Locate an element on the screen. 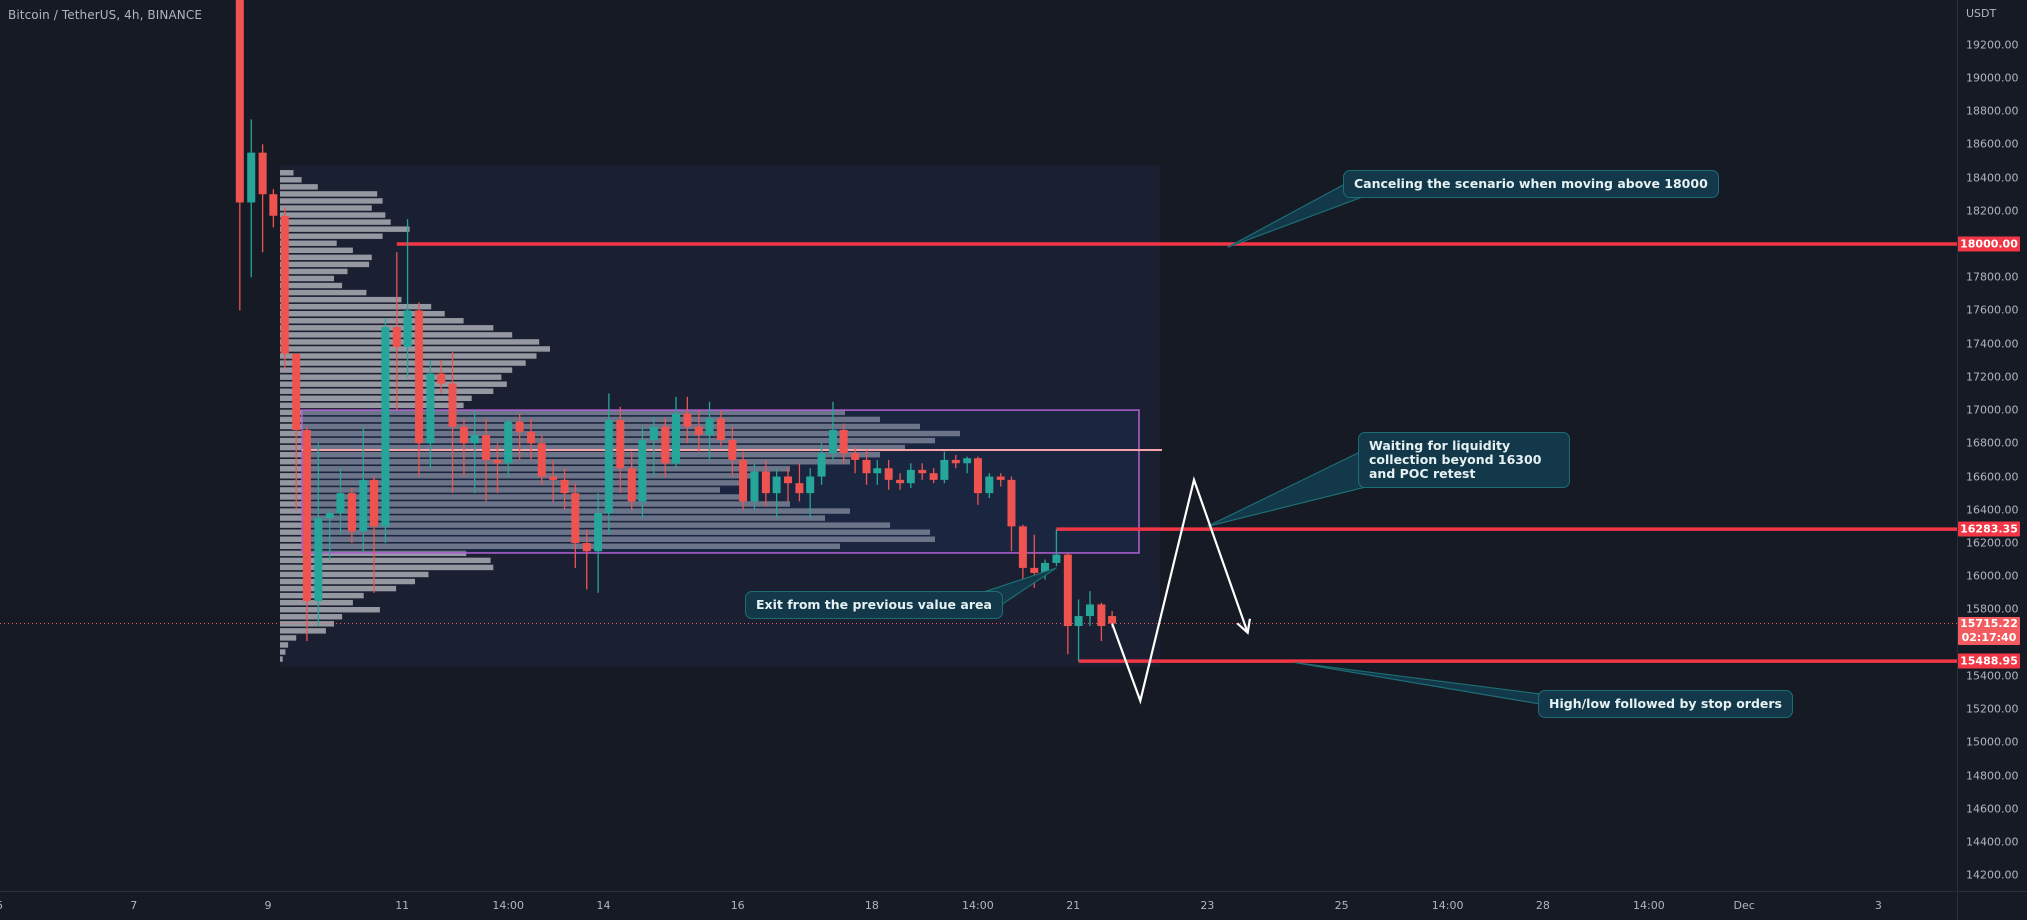  bar-countdown: 02:17:40 is located at coordinates (1989, 637).